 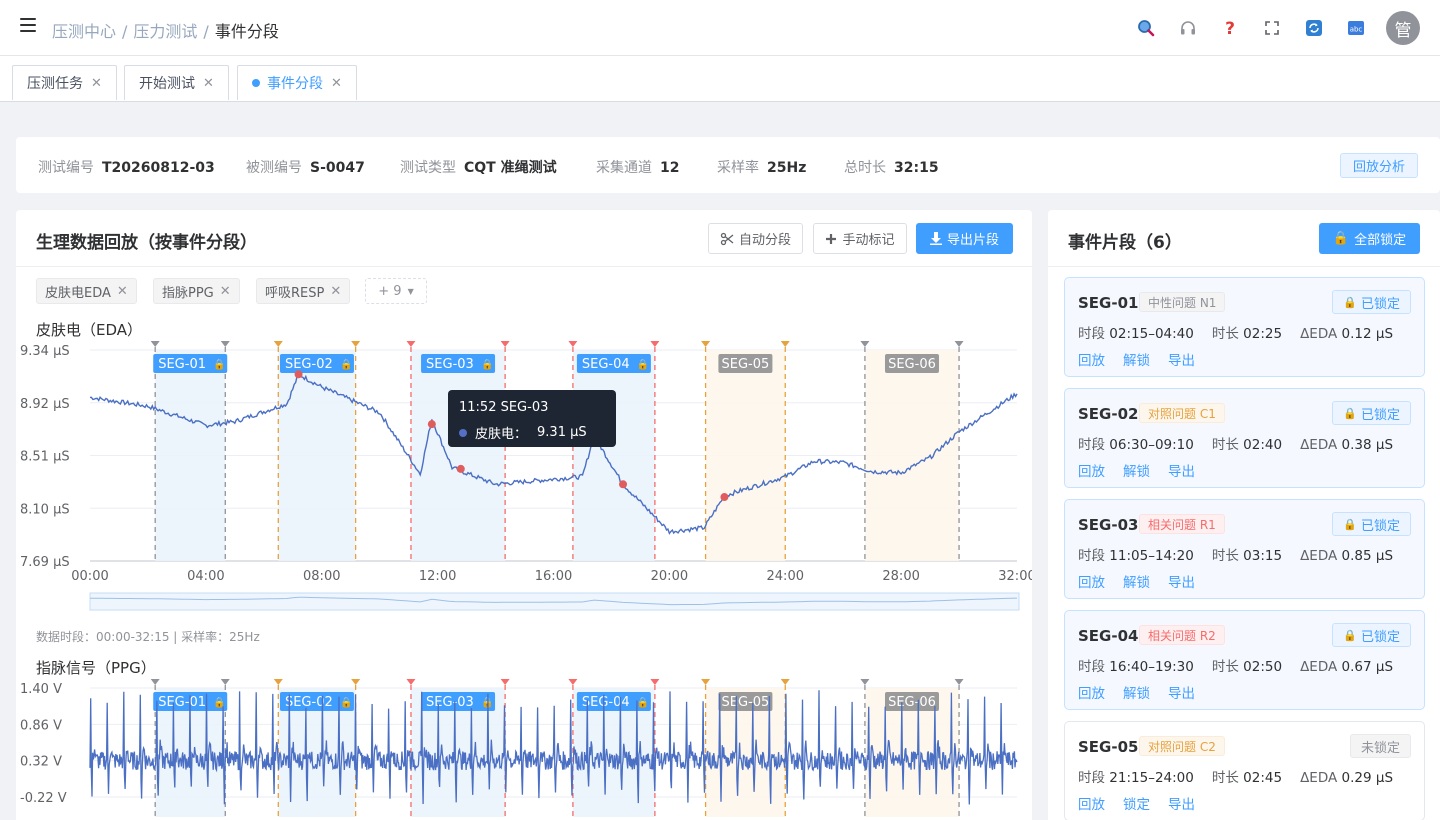 What do you see at coordinates (45, 457) in the screenshot?
I see `y-tick-label: 8.51 μS` at bounding box center [45, 457].